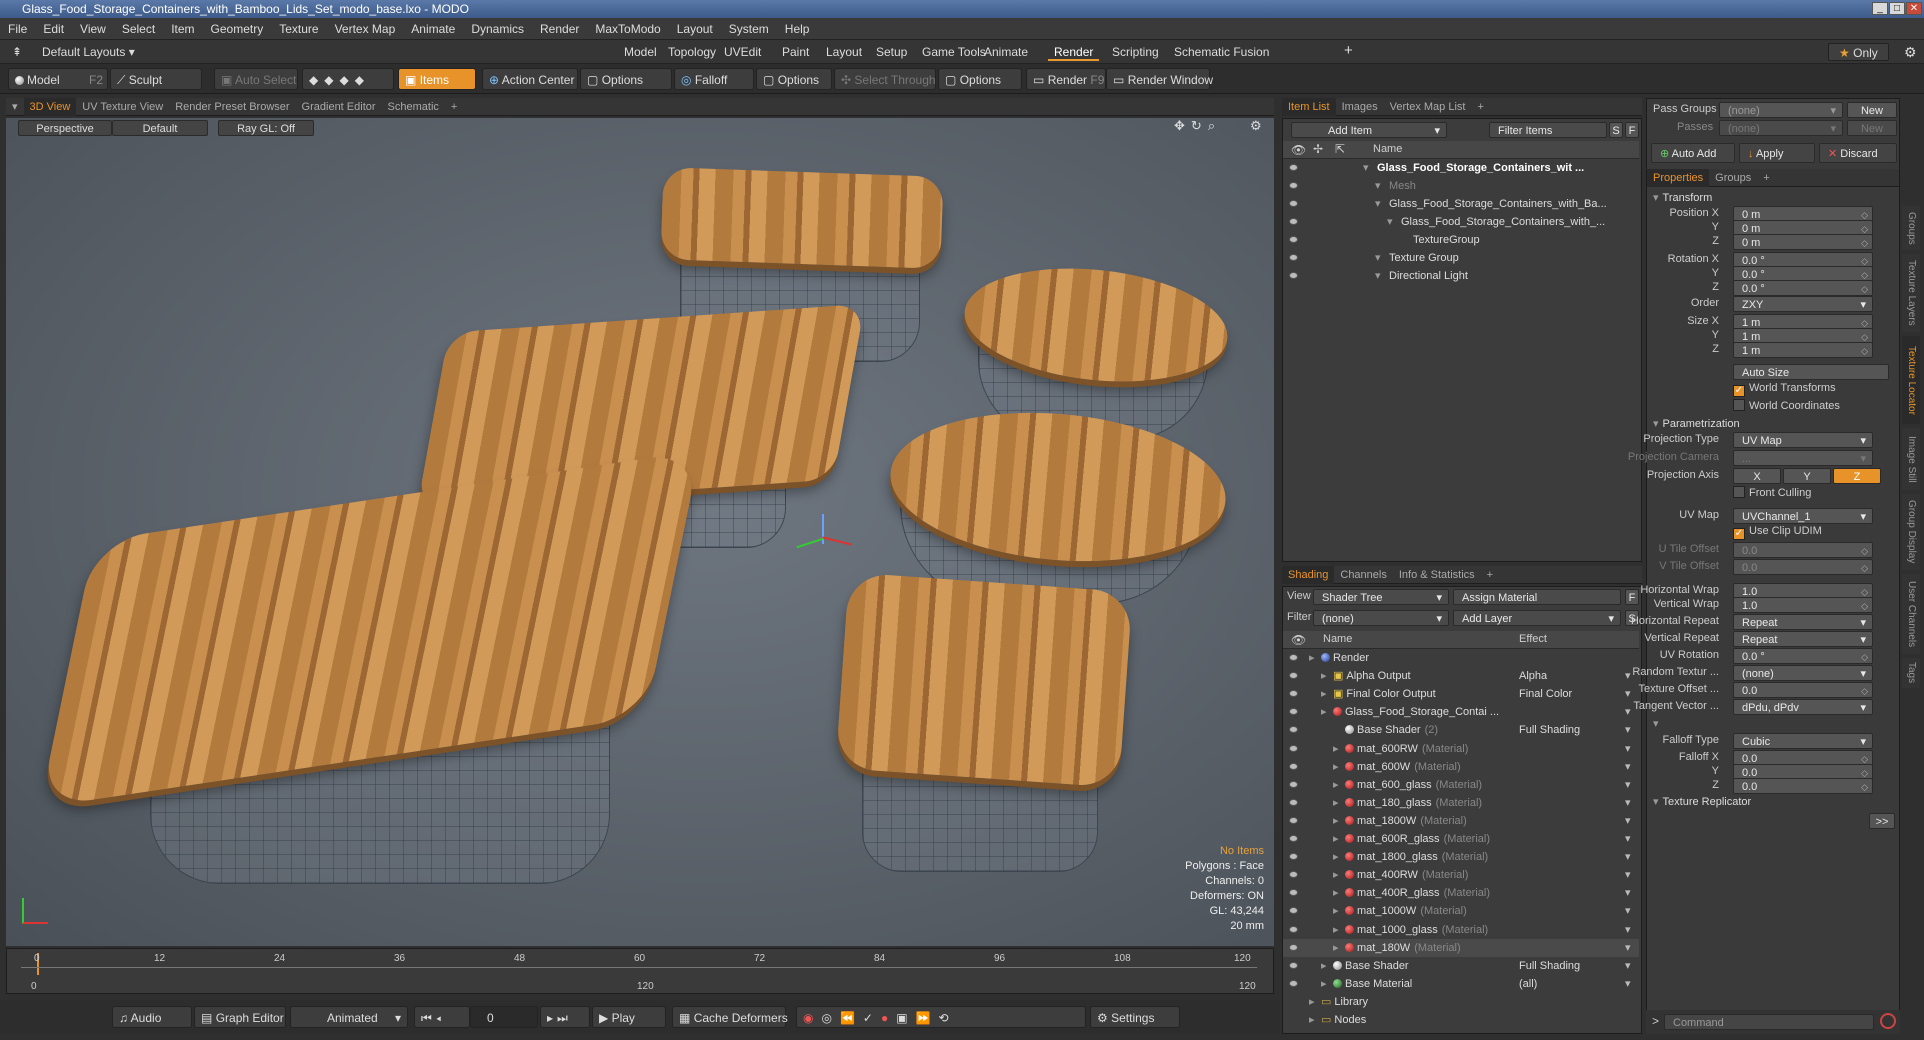 This screenshot has height=1040, width=1924. Describe the element at coordinates (1803, 622) in the screenshot. I see `horizontal-repeat-dropdown: Repeat ▾` at that location.